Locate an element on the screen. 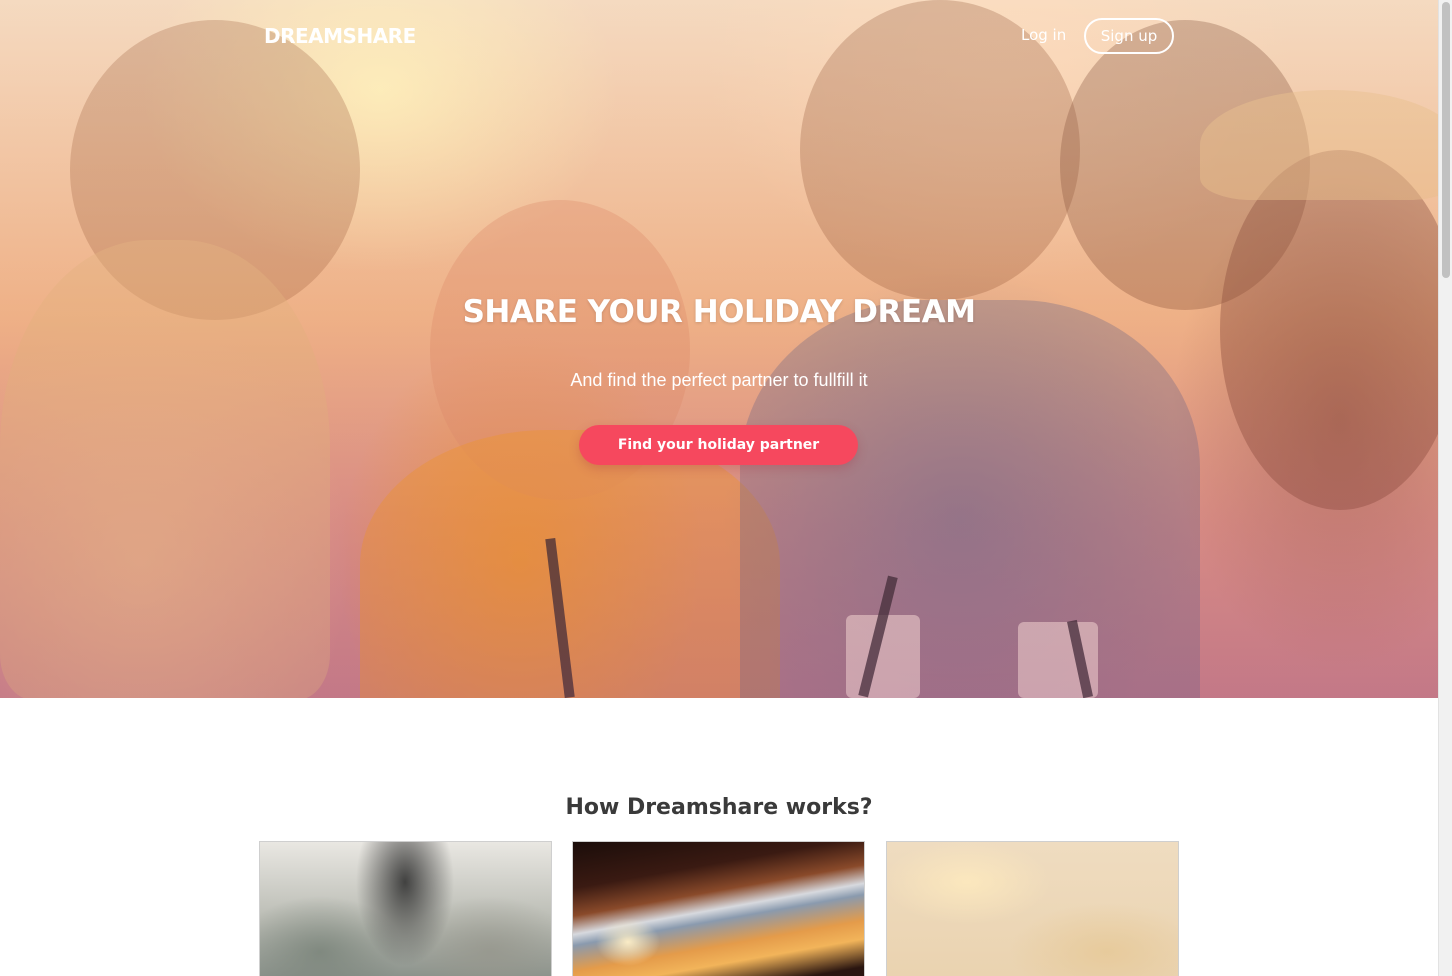 The image size is (1452, 976). signup-button: Sign up is located at coordinates (1129, 36).